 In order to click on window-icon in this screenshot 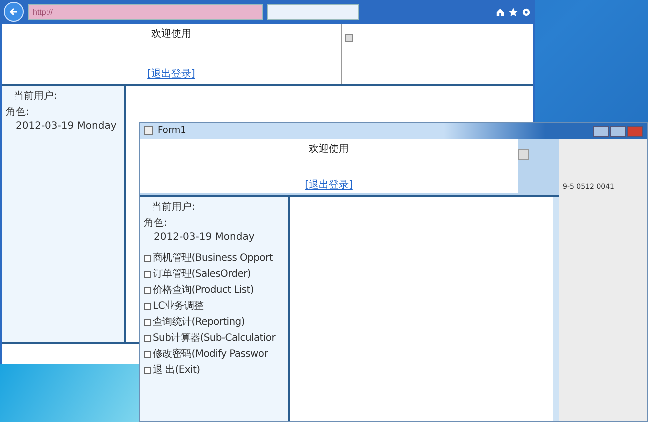, I will do `click(149, 131)`.